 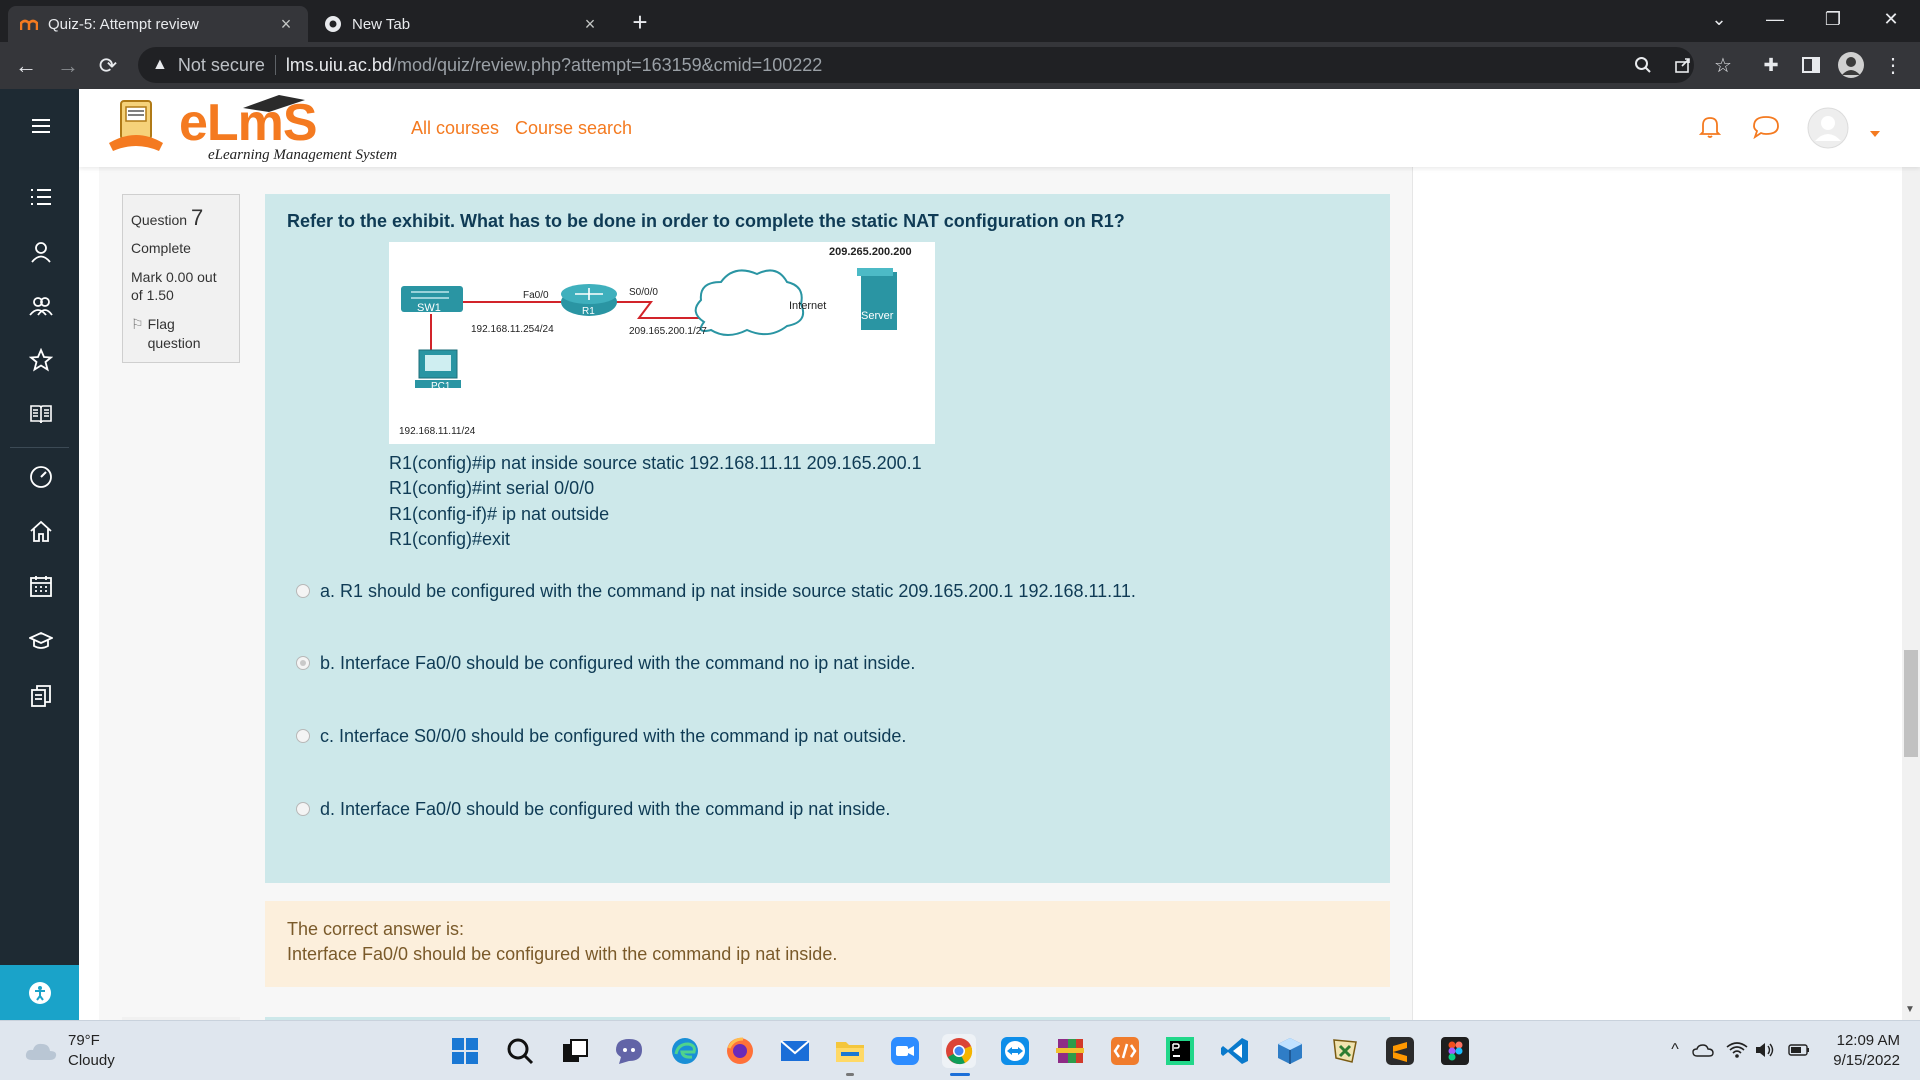 What do you see at coordinates (1851, 65) in the screenshot?
I see `profile-avatar` at bounding box center [1851, 65].